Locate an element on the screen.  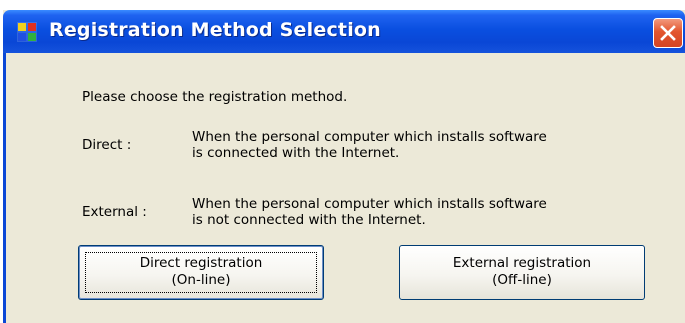
direct-description-line-2: is connected with the Internet. is located at coordinates (296, 153).